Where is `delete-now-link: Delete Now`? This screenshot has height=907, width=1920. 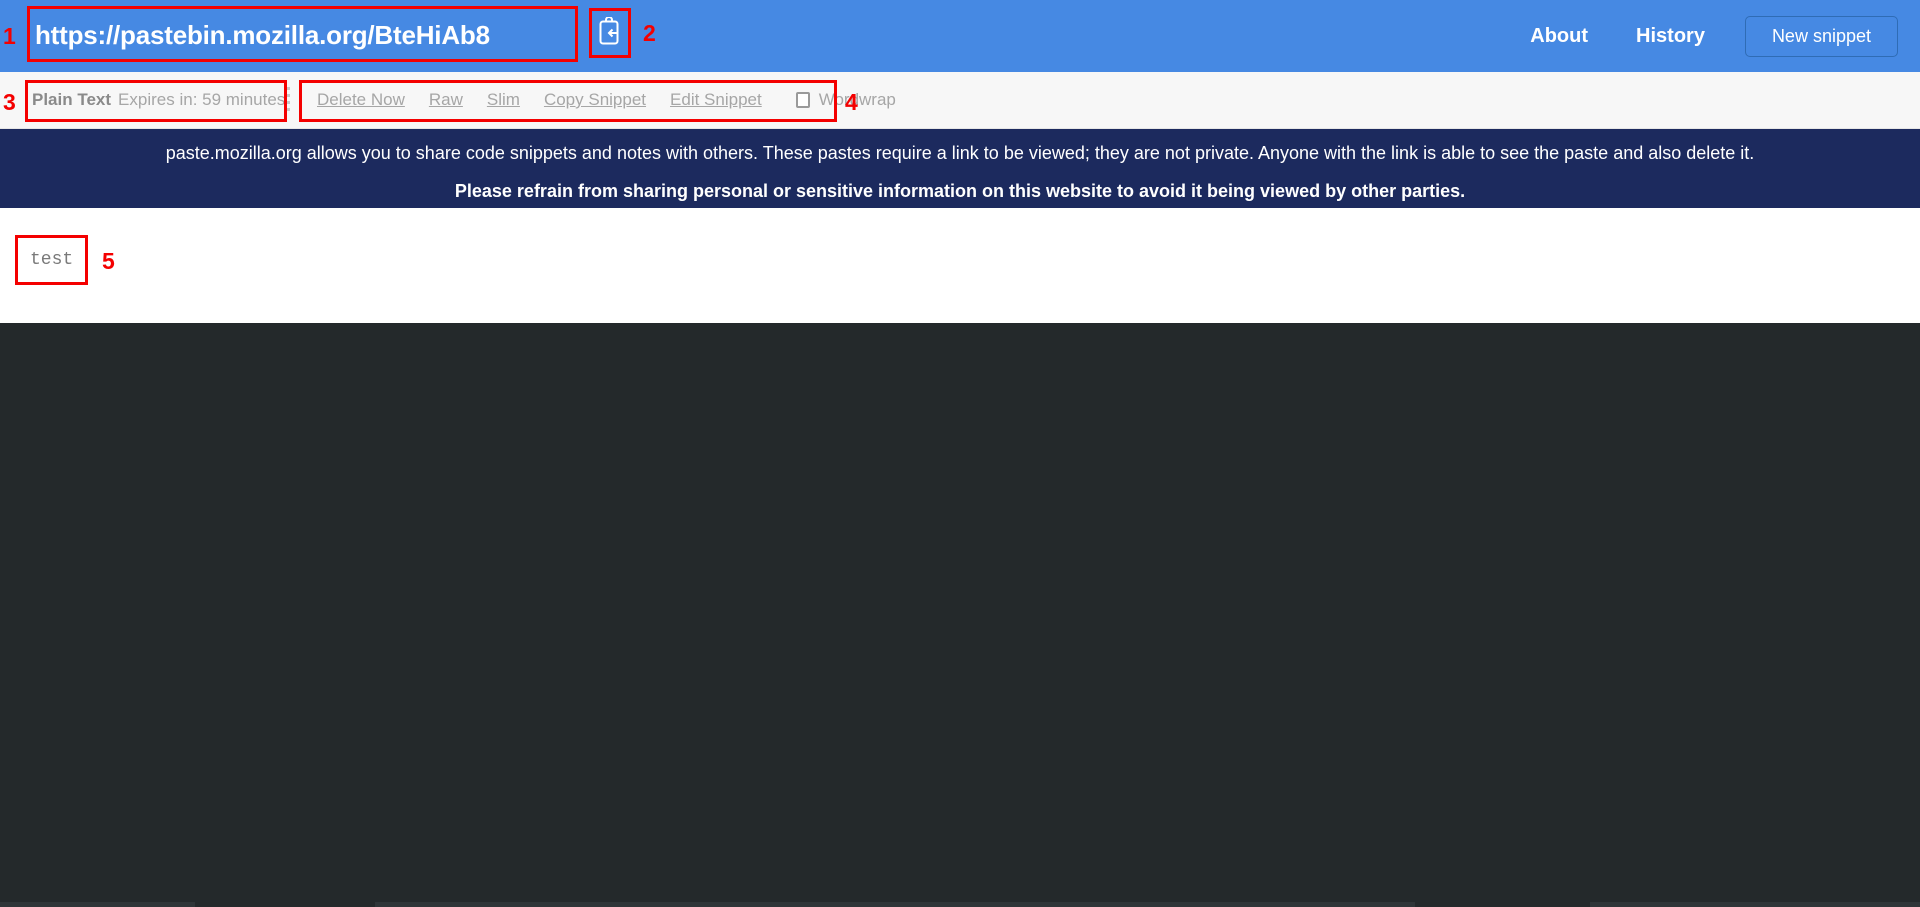
delete-now-link: Delete Now is located at coordinates (361, 100).